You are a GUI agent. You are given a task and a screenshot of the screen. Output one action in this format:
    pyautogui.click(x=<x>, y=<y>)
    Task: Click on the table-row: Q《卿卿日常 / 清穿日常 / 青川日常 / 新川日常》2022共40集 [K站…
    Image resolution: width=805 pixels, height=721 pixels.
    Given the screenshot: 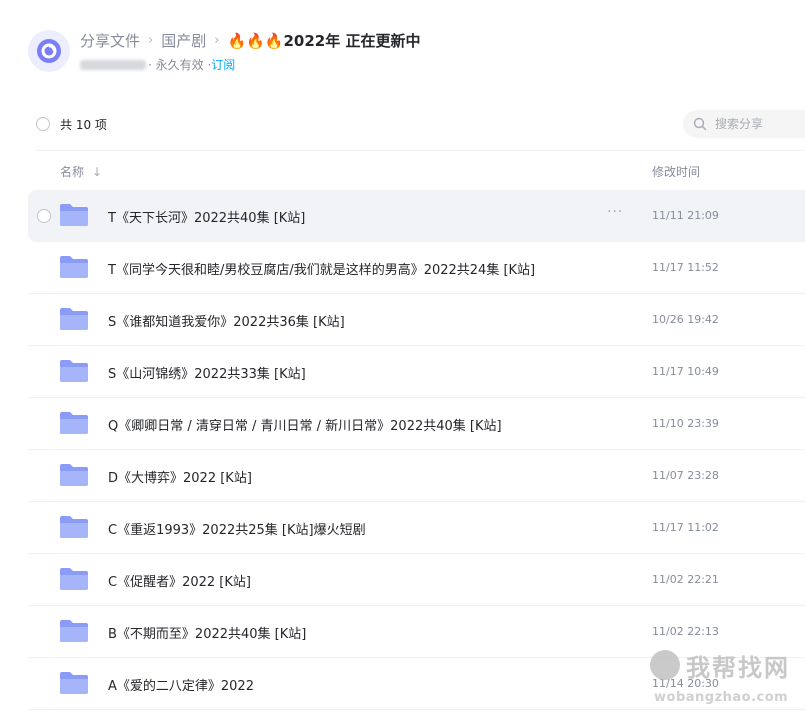 What is the action you would take?
    pyautogui.click(x=416, y=424)
    